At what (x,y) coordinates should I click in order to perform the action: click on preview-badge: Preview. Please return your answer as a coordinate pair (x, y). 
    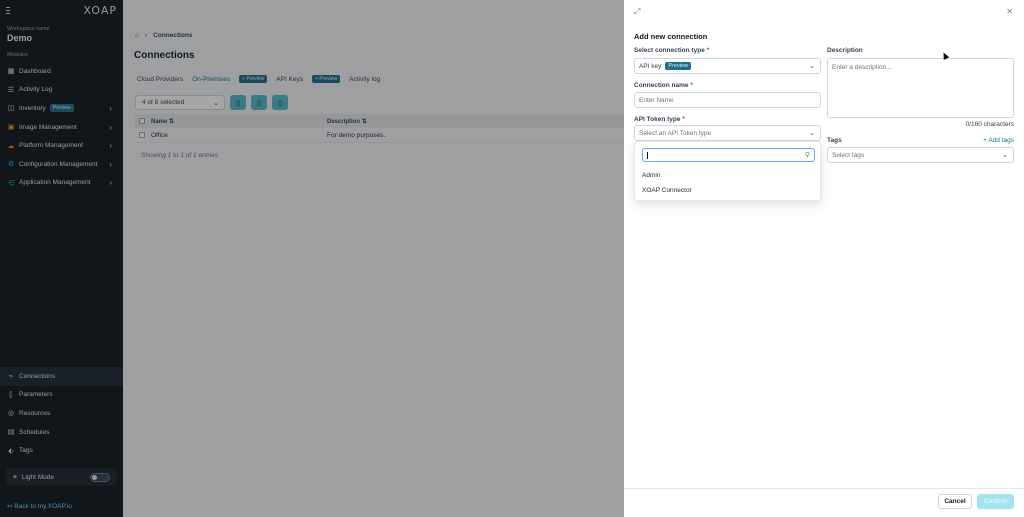
    Looking at the image, I should click on (678, 66).